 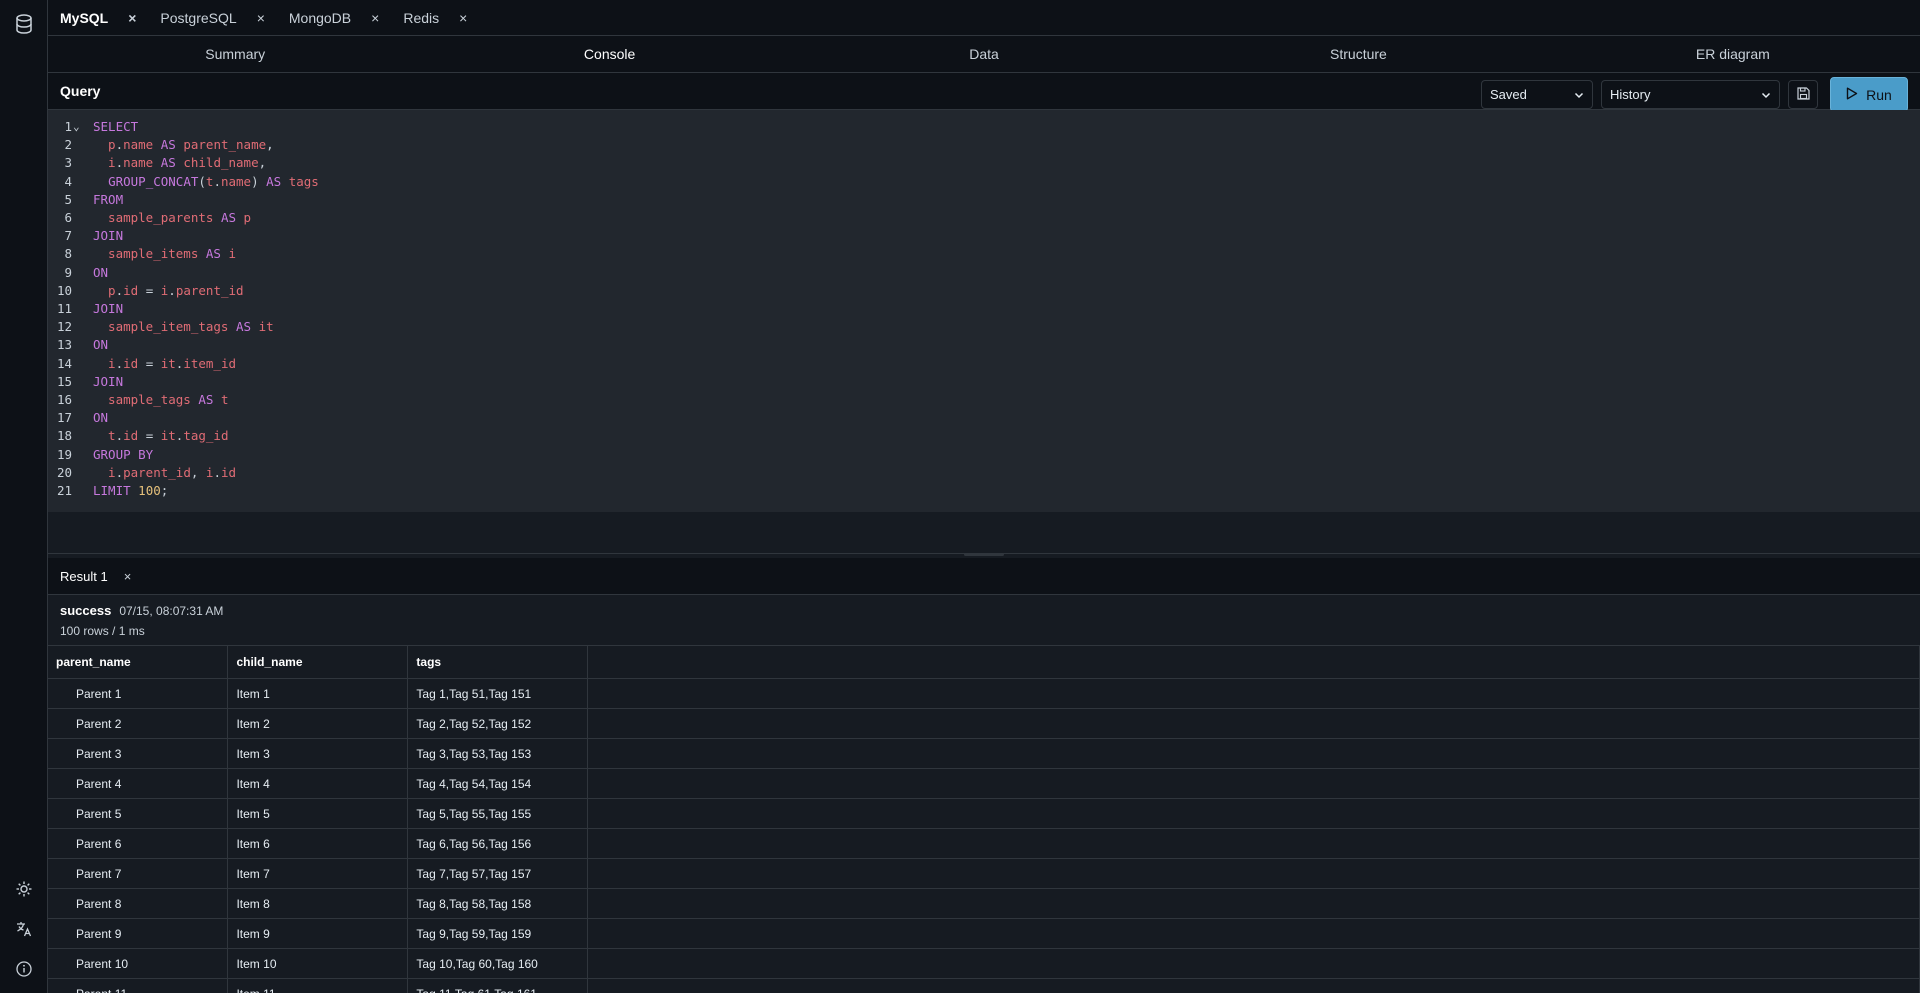 I want to click on code-line: 11 JOIN, so click(x=984, y=309).